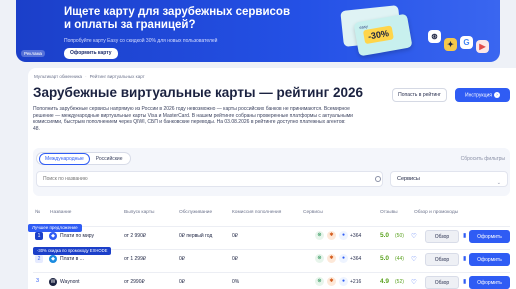 Image resolution: width=516 pixels, height=289 pixels. What do you see at coordinates (257, 212) in the screenshot?
I see `column-header: Комиссия пополнения` at bounding box center [257, 212].